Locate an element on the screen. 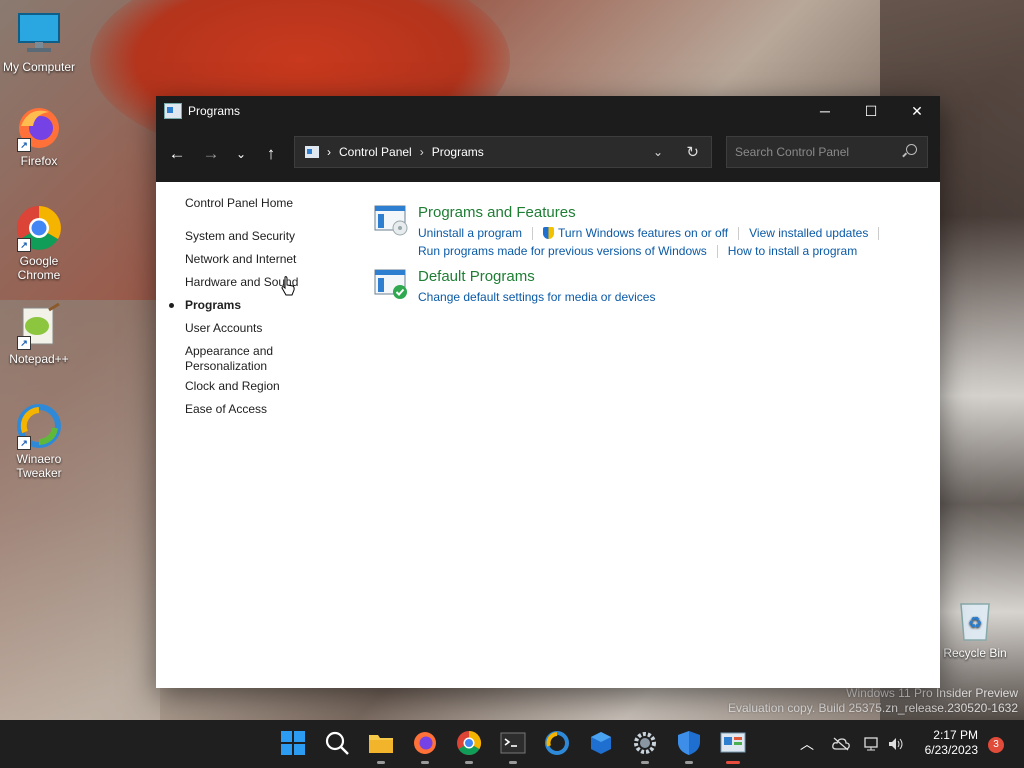 The image size is (1024, 768). settings-icon is located at coordinates (645, 747).